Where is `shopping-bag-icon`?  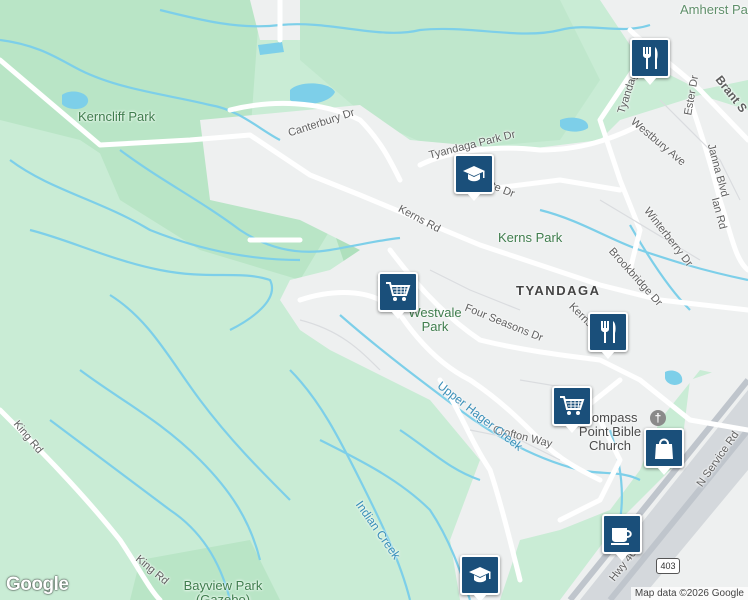 shopping-bag-icon is located at coordinates (664, 448).